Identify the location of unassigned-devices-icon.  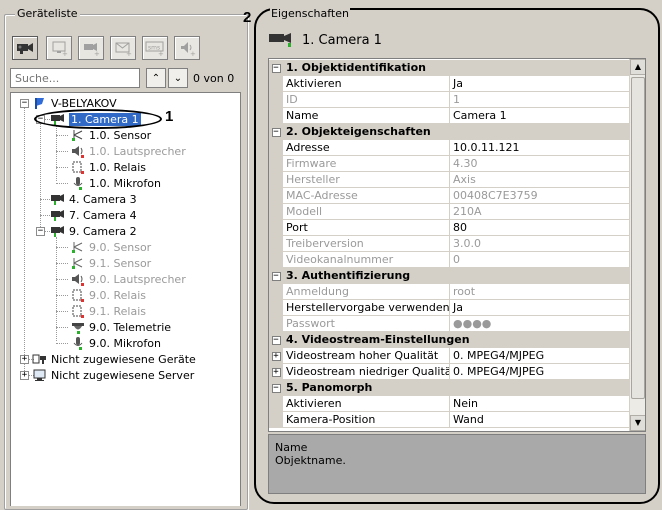
(40, 359).